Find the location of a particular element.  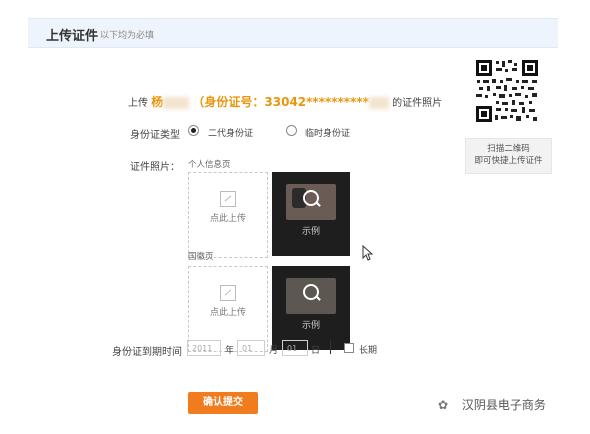

intro-suffix: 的证件照片 is located at coordinates (417, 103).